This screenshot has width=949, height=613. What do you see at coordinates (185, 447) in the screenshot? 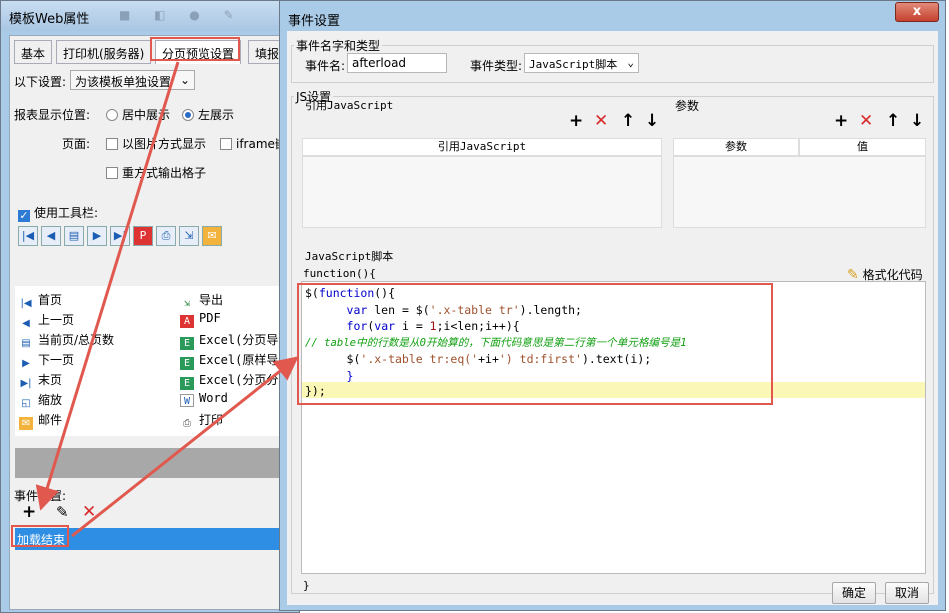
I see `arrow-event-to-code` at bounding box center [185, 447].